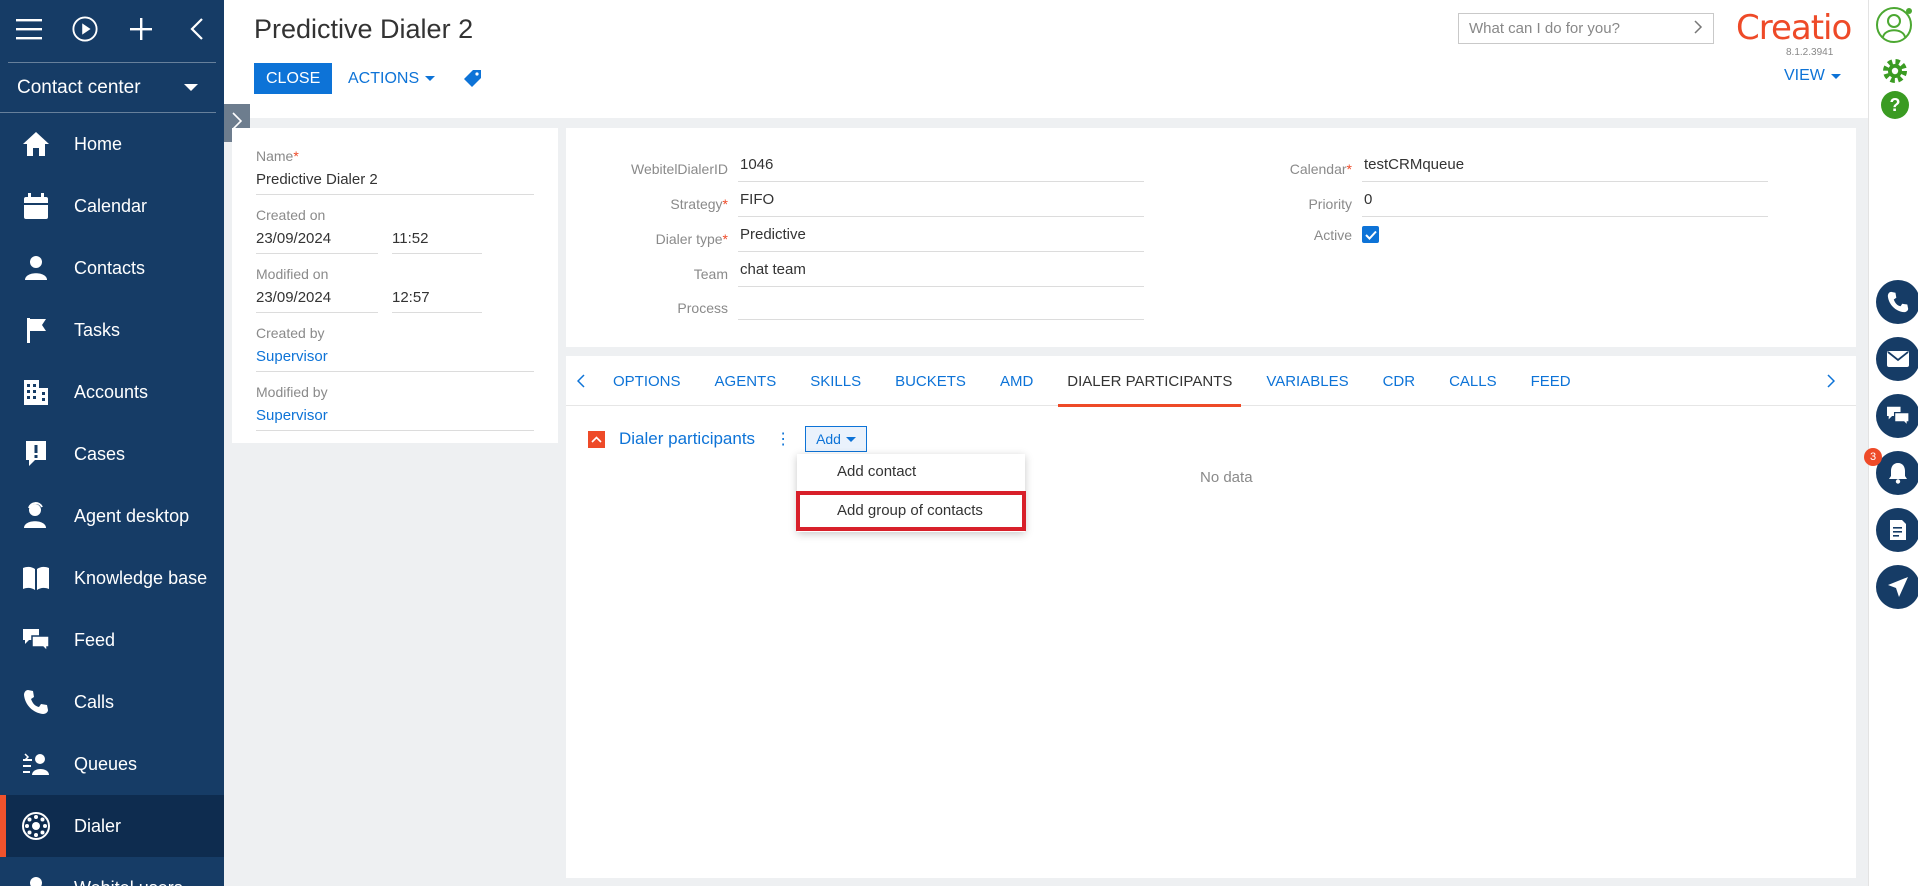  What do you see at coordinates (141, 577) in the screenshot?
I see `sidebar-item-label: Knowledge base` at bounding box center [141, 577].